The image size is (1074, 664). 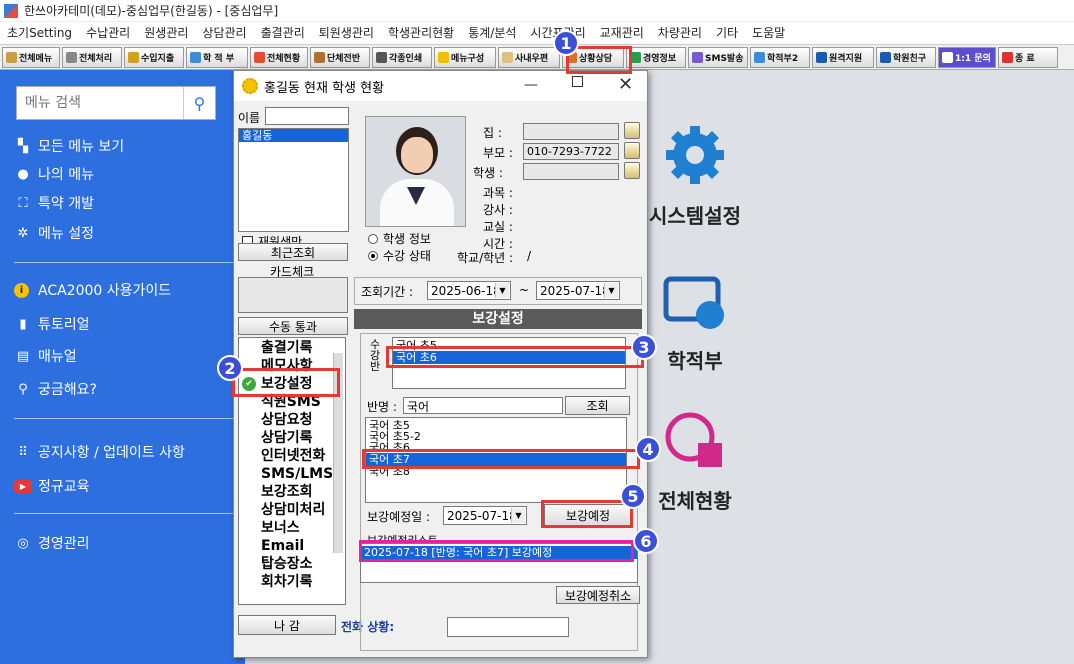 What do you see at coordinates (54, 203) in the screenshot?
I see `sidebar-item: ⛶ 특약 개발` at bounding box center [54, 203].